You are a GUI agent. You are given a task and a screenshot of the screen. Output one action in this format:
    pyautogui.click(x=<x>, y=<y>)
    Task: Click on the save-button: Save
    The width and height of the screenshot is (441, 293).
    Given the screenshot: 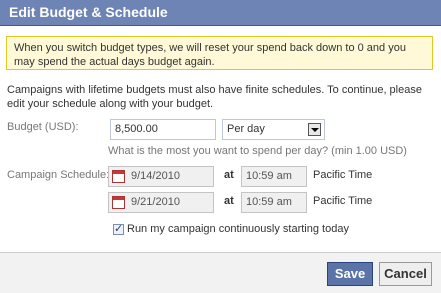 What is the action you would take?
    pyautogui.click(x=350, y=274)
    